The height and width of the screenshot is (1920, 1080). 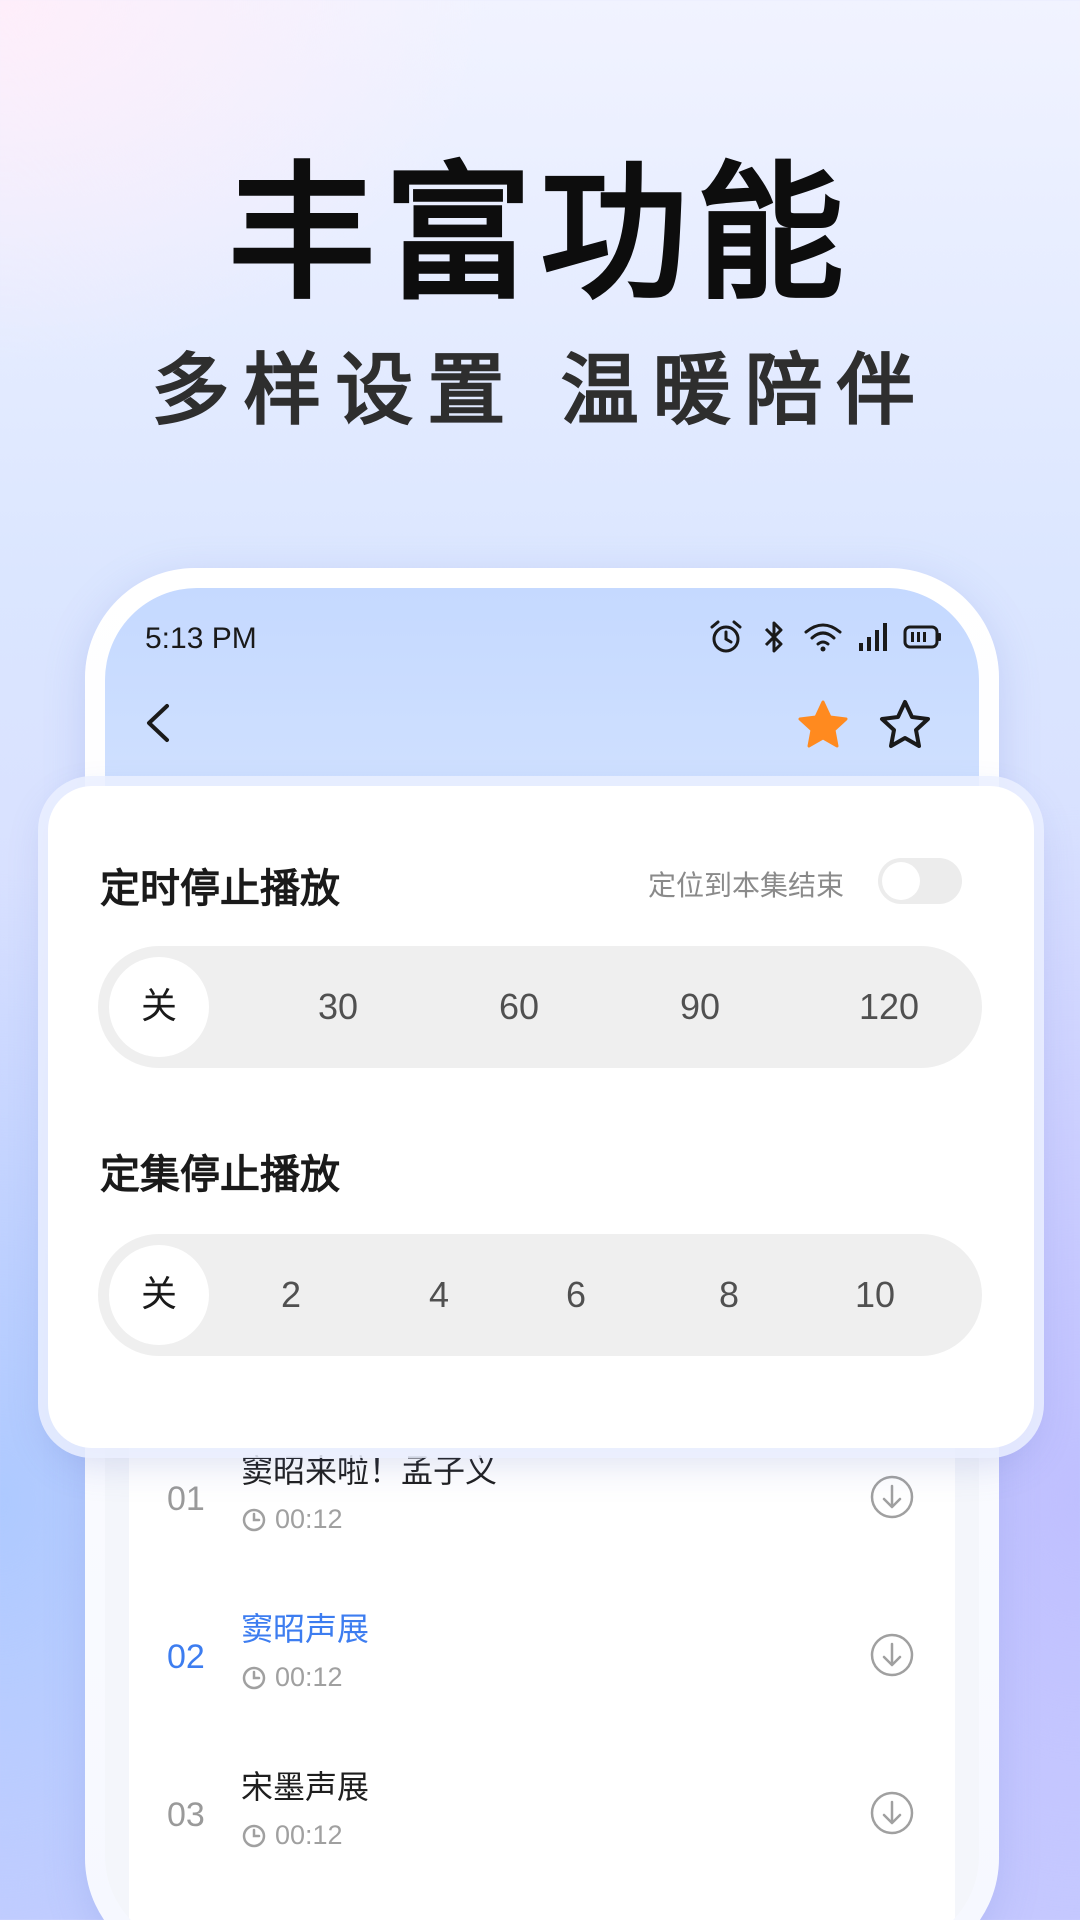 I want to click on bluetooth-icon, so click(x=774, y=637).